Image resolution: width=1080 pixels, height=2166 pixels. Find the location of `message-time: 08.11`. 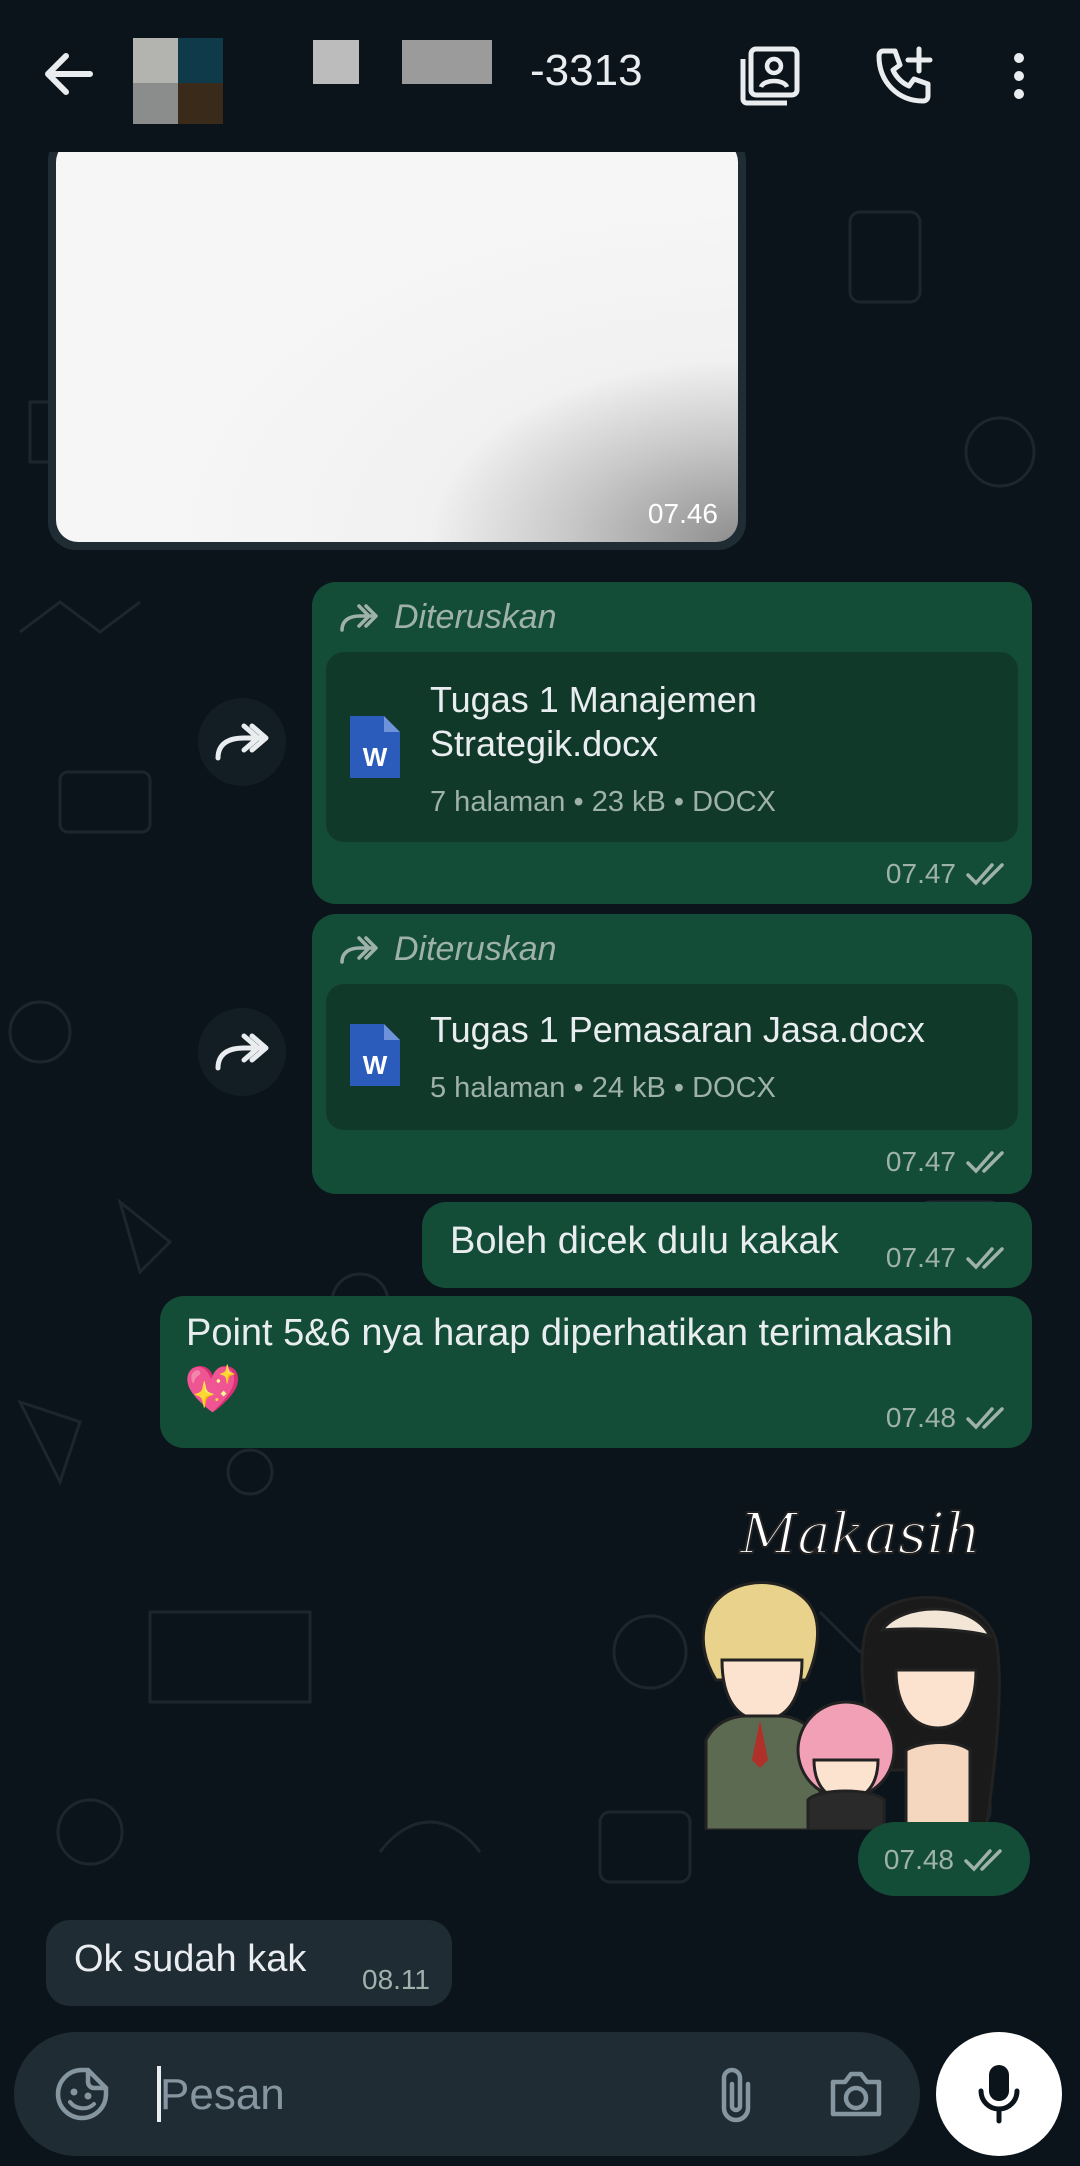

message-time: 08.11 is located at coordinates (396, 1979).